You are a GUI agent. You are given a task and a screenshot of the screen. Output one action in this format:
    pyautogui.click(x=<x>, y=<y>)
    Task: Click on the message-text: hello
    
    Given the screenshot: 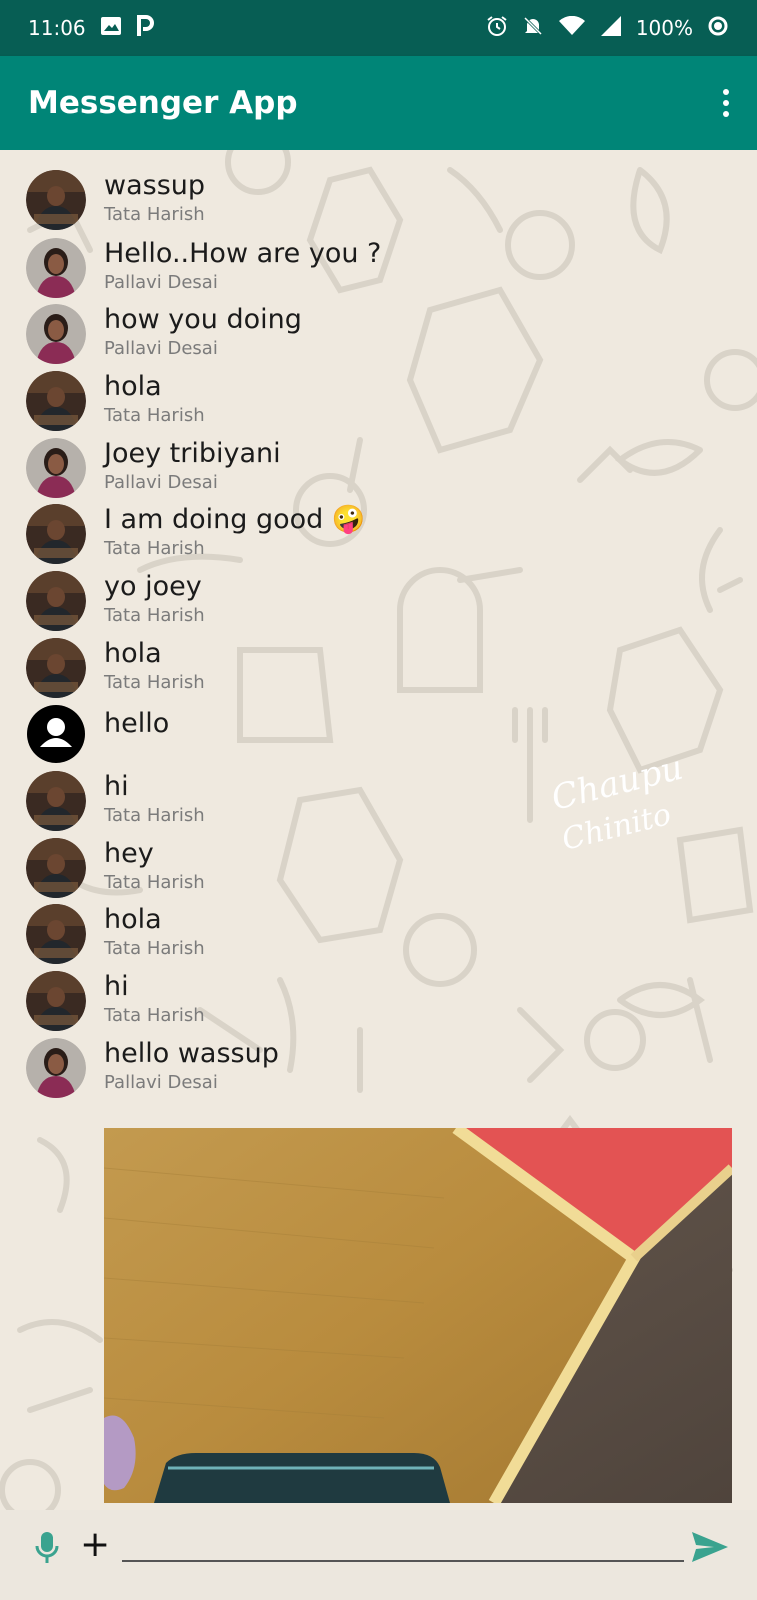 What is the action you would take?
    pyautogui.click(x=137, y=723)
    